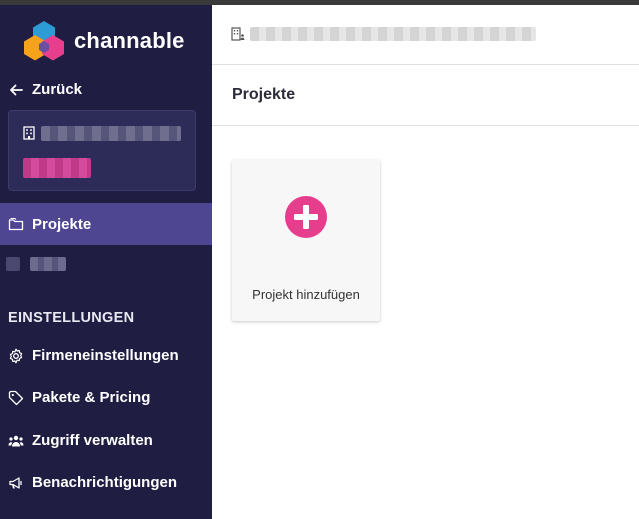 The image size is (639, 519). What do you see at coordinates (306, 217) in the screenshot?
I see `plus-circle-icon` at bounding box center [306, 217].